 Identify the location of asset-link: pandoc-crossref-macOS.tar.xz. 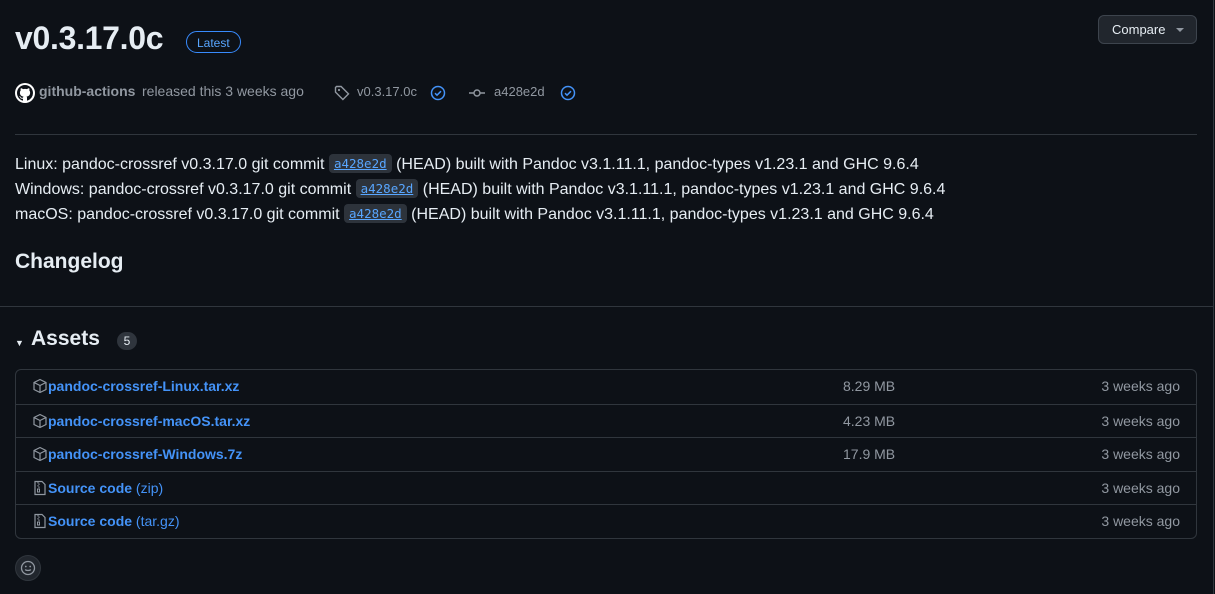
(149, 421).